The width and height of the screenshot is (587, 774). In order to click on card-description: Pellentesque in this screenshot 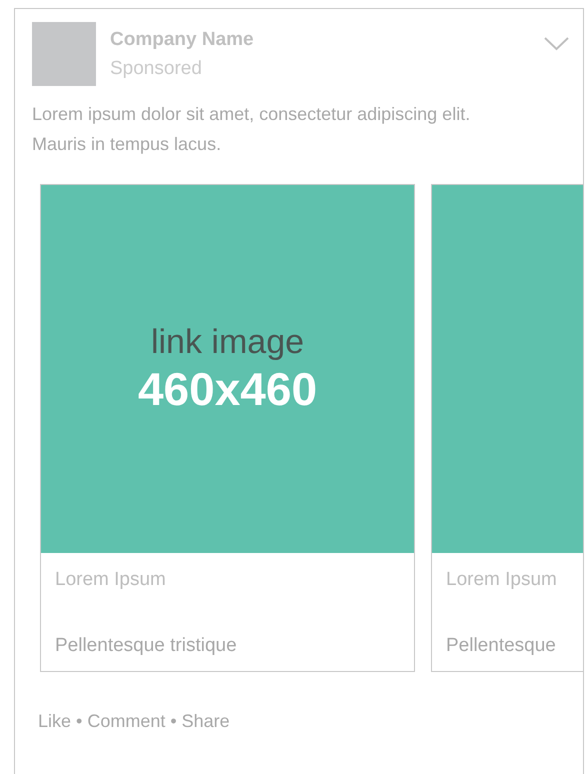, I will do `click(501, 646)`.